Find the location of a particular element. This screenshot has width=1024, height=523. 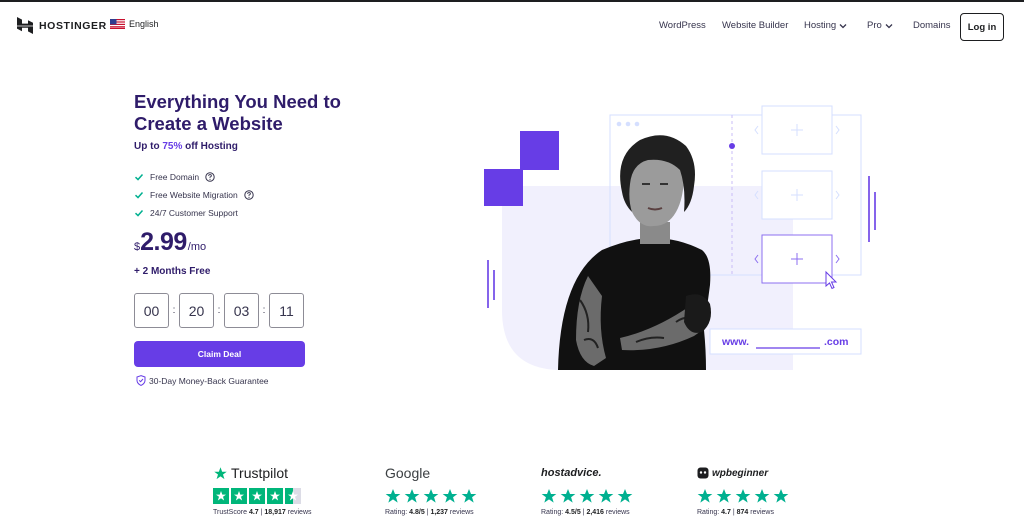

score-label: TrustScore is located at coordinates (230, 512).